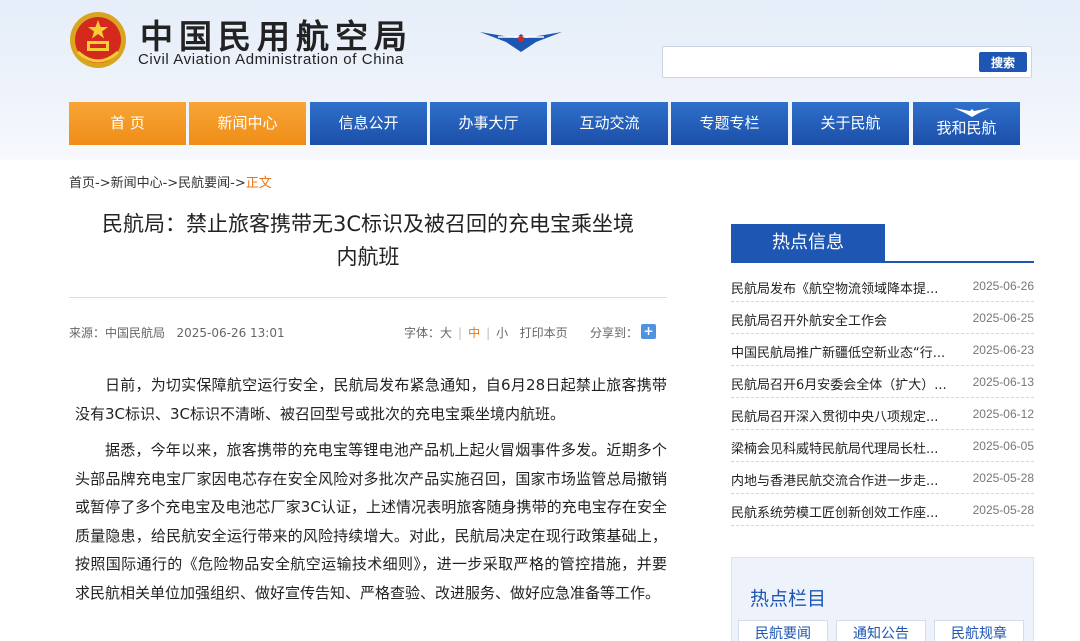 Image resolution: width=1080 pixels, height=641 pixels. I want to click on font-size-controls: 字体：大 | 中 | 小 打印本页, so click(486, 332).